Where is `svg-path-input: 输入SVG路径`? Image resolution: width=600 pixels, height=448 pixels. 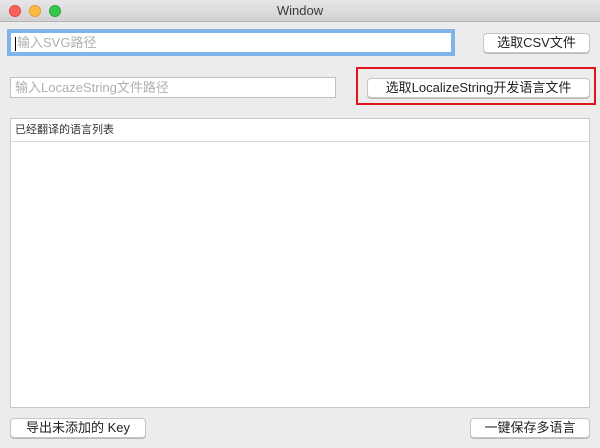 svg-path-input: 输入SVG路径 is located at coordinates (231, 42).